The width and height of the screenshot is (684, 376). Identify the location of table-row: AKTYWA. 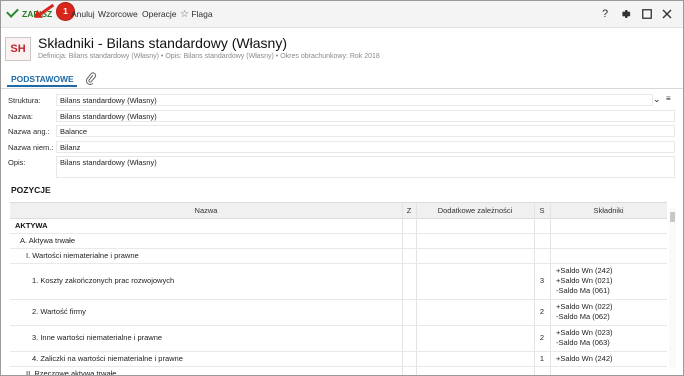
(338, 226).